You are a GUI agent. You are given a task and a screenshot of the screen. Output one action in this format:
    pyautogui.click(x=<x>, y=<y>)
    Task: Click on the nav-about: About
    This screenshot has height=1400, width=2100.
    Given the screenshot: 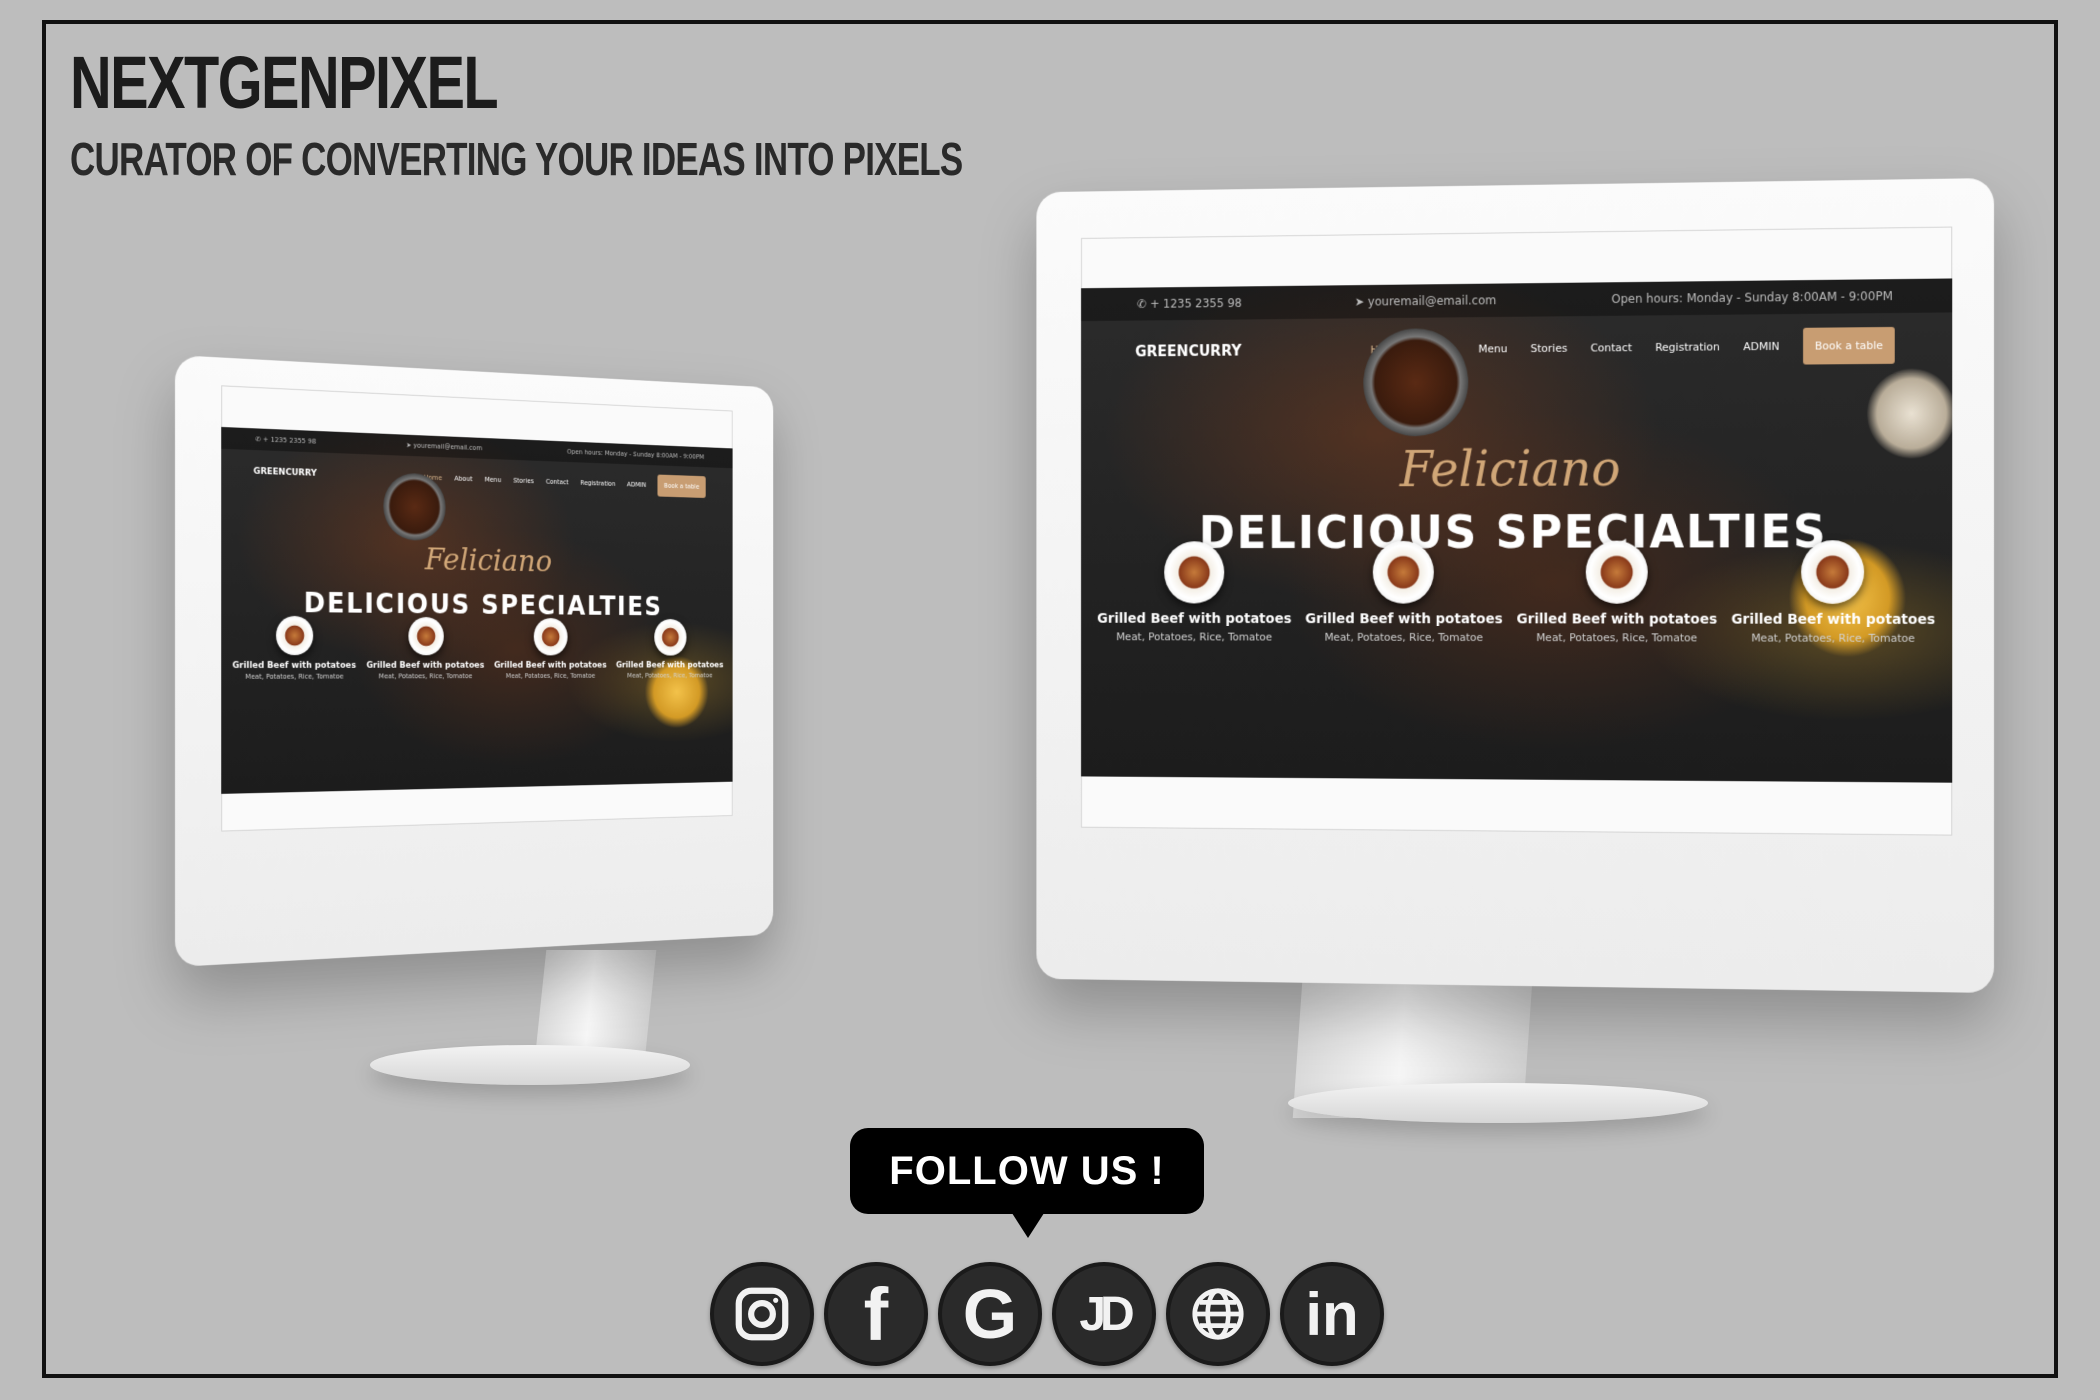 What is the action you would take?
    pyautogui.click(x=463, y=479)
    